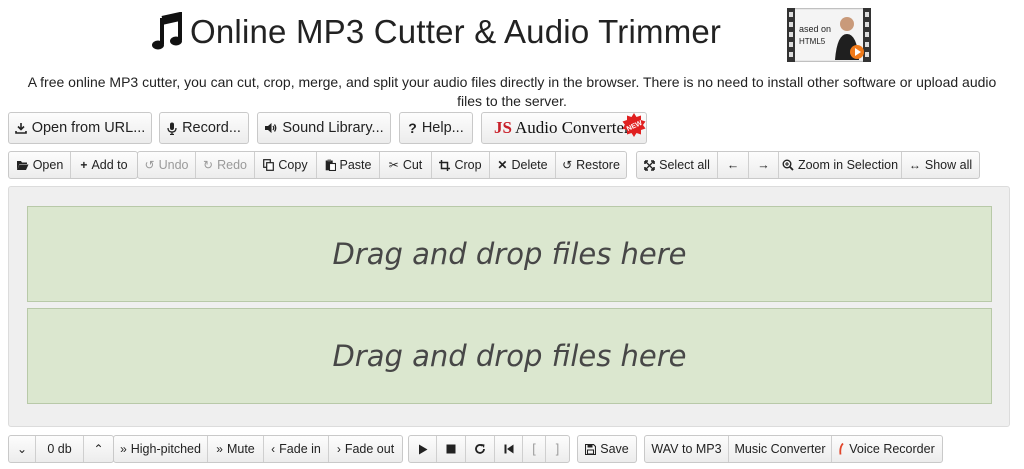 The width and height of the screenshot is (1024, 469). I want to click on plus-icon: +, so click(84, 165).